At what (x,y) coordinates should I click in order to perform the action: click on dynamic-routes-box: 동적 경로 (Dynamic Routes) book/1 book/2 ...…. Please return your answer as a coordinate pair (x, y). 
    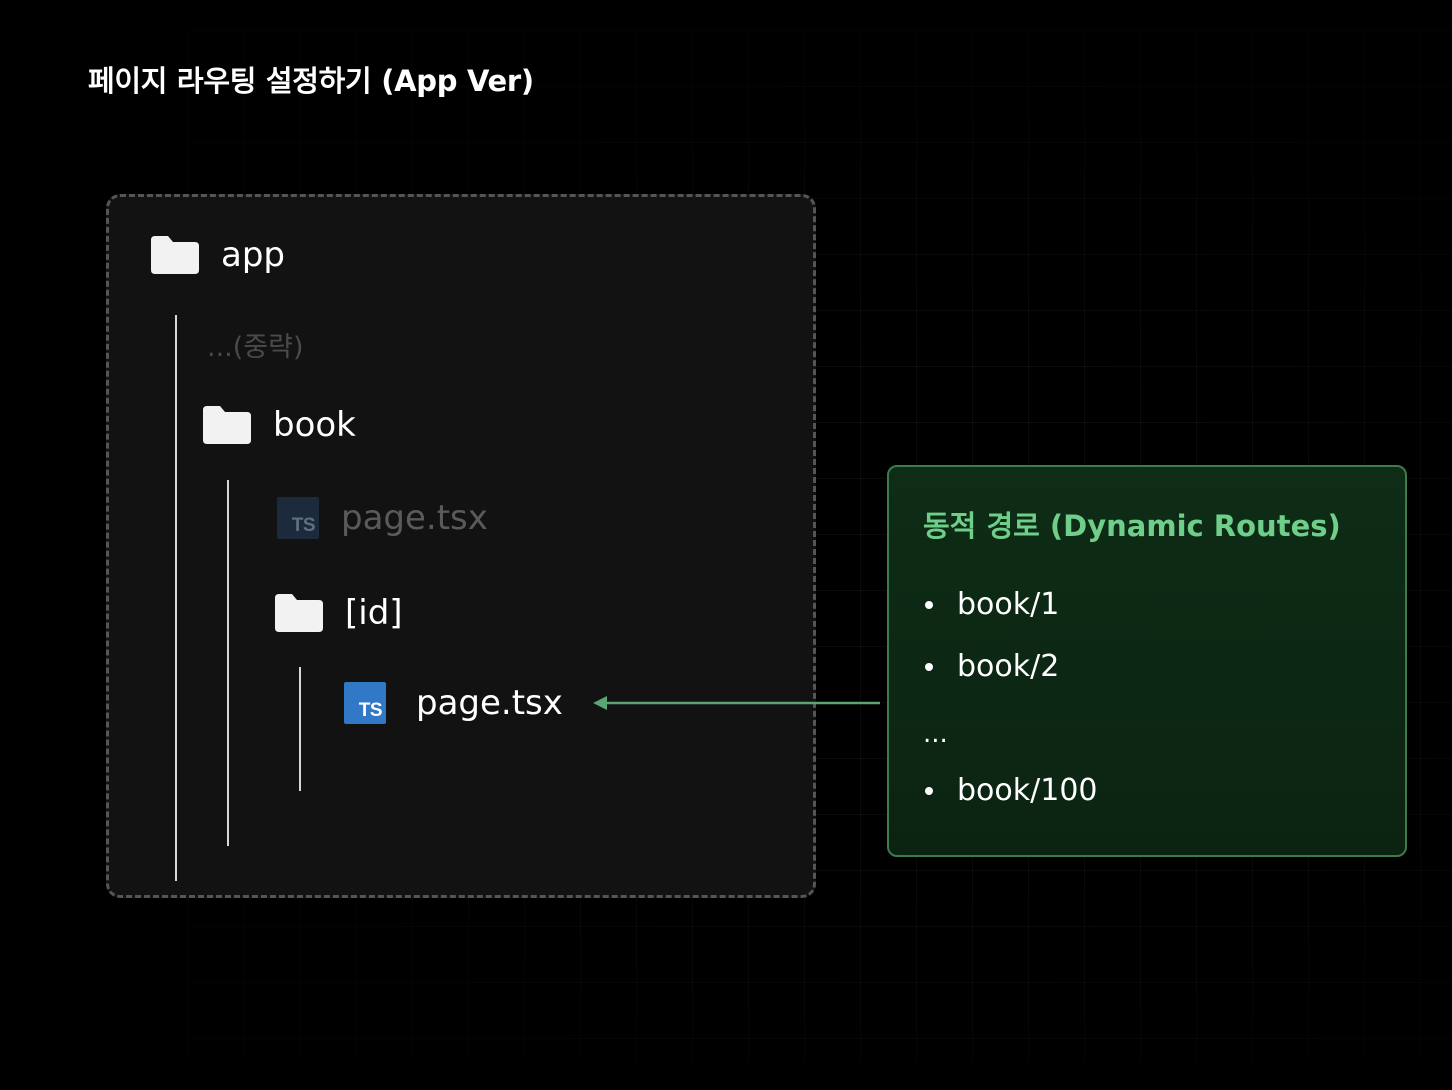
    Looking at the image, I should click on (1147, 661).